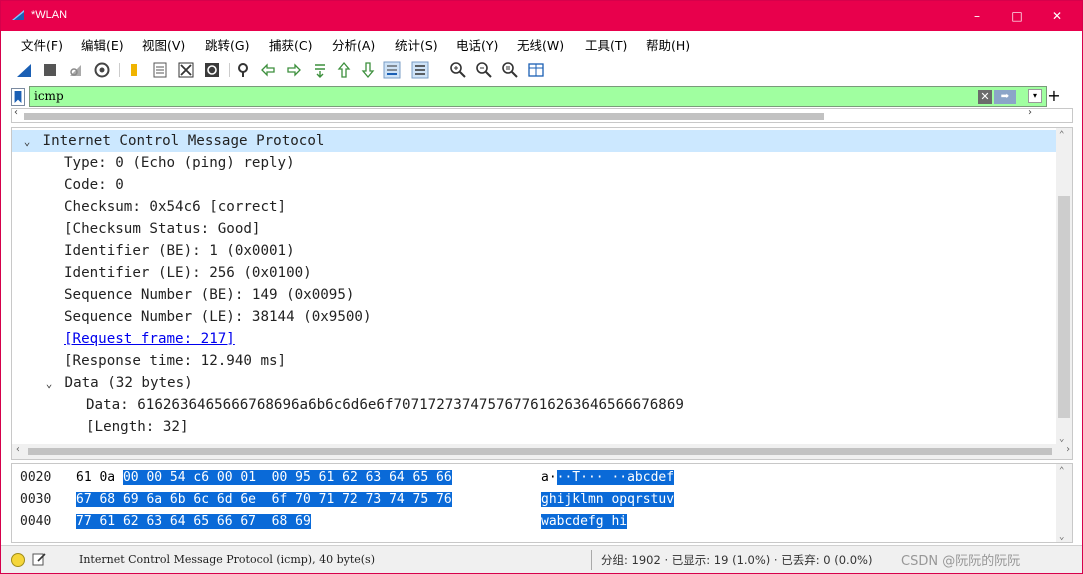  I want to click on hex-highlight: 77 61 62 63 64 65 66 67 68 69, so click(193, 521).